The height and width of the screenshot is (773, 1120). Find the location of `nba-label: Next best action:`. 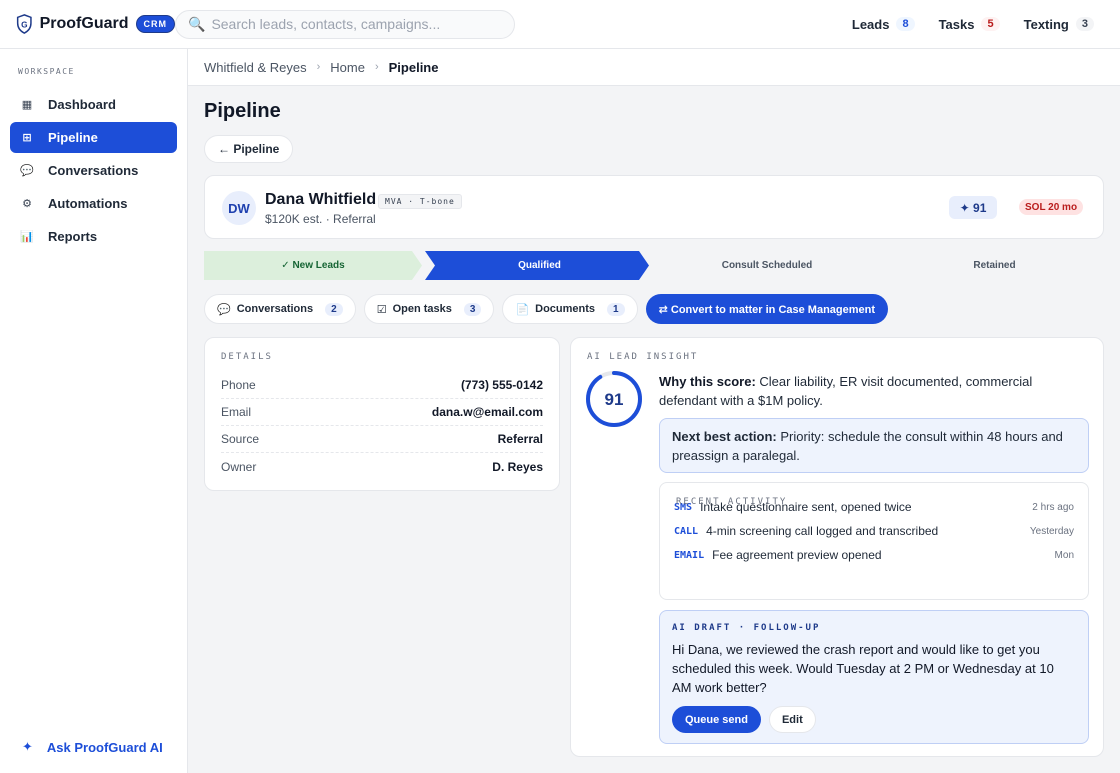

nba-label: Next best action: is located at coordinates (724, 436).